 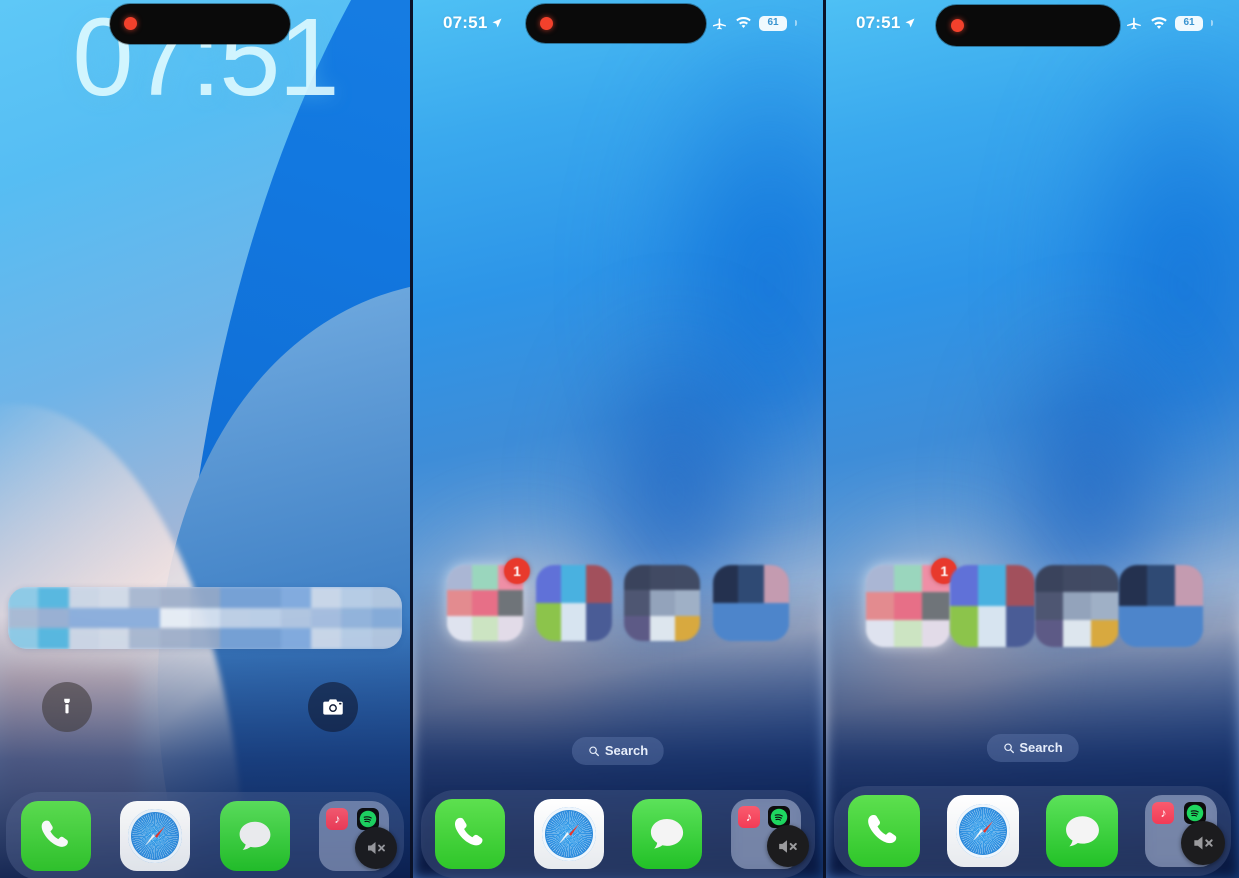 I want to click on flashlight-button, so click(x=67, y=707).